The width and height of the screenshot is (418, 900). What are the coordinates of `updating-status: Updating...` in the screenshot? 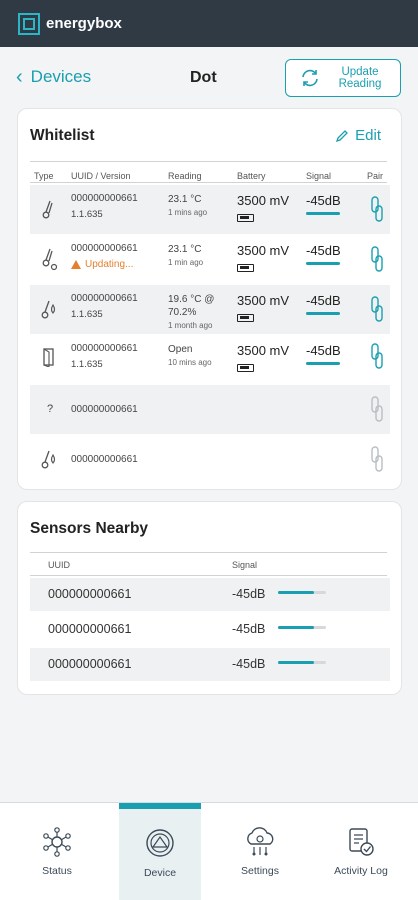 It's located at (104, 264).